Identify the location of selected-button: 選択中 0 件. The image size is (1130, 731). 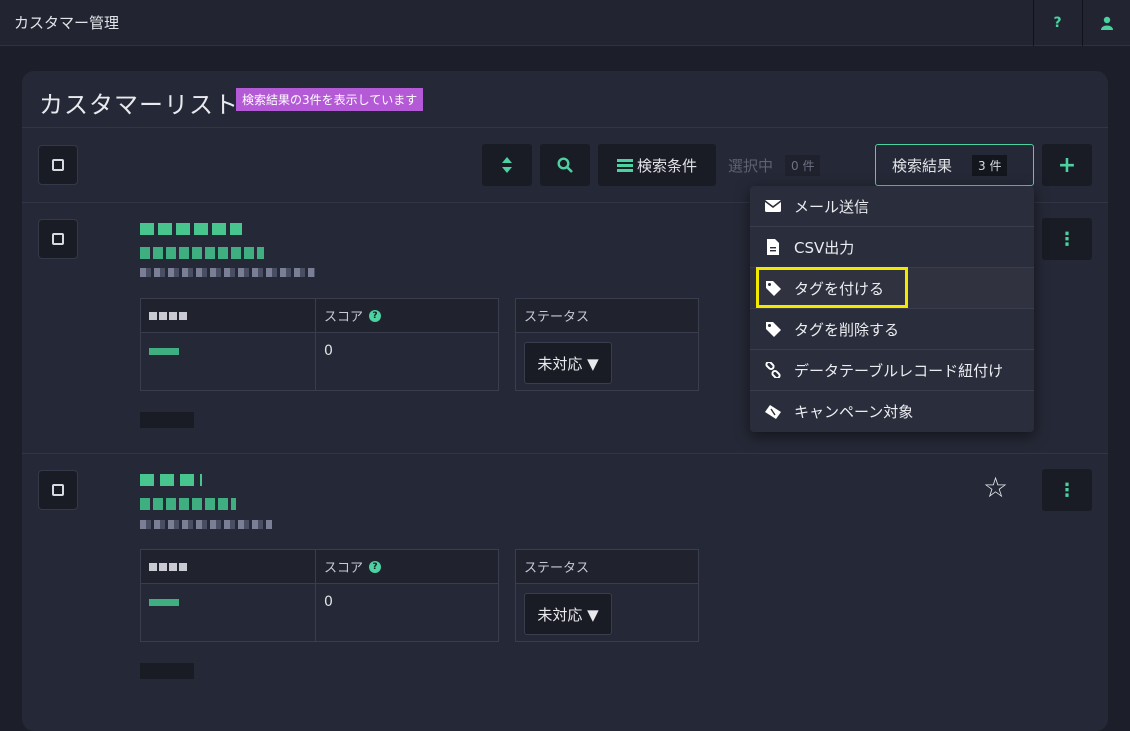
(798, 165).